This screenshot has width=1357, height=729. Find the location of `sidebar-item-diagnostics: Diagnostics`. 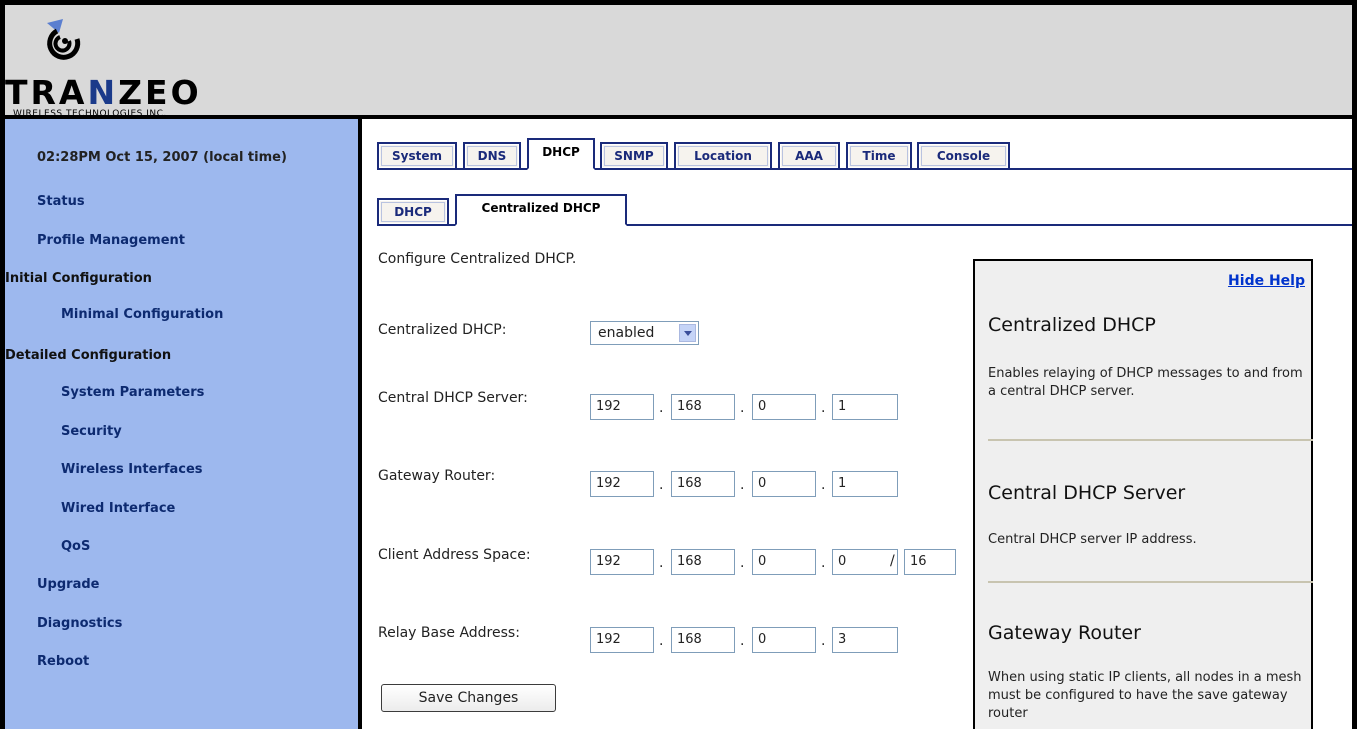

sidebar-item-diagnostics: Diagnostics is located at coordinates (79, 623).